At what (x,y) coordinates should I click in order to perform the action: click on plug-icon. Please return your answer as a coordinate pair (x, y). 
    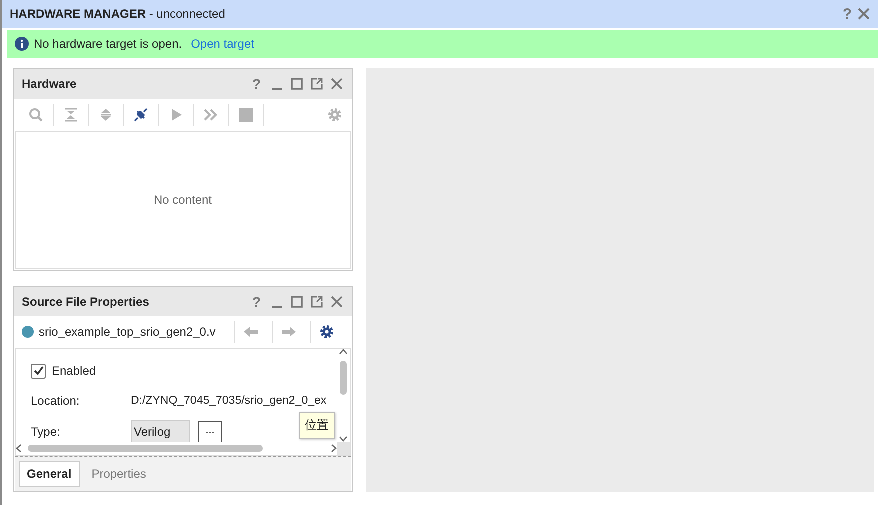
    Looking at the image, I should click on (141, 115).